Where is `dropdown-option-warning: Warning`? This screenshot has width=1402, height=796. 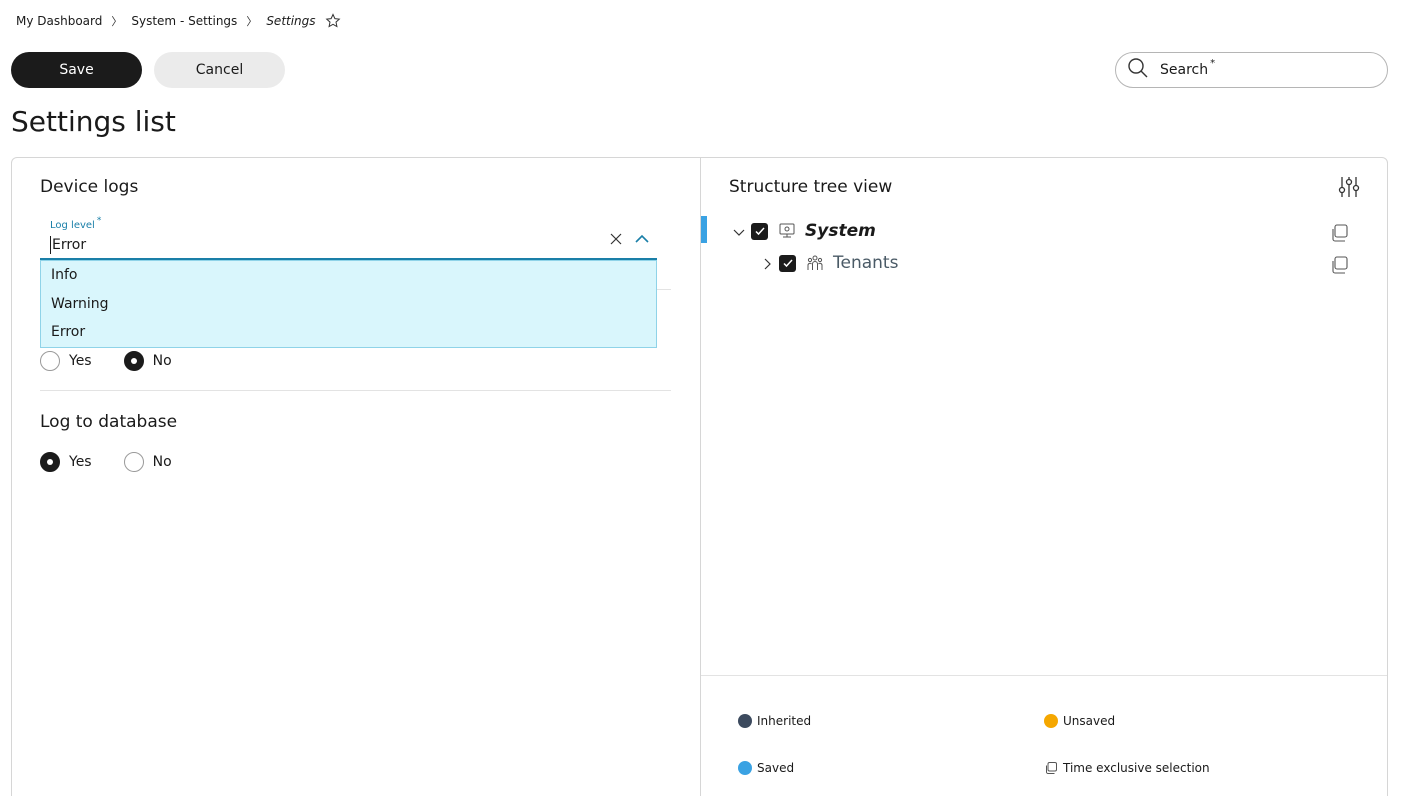
dropdown-option-warning: Warning is located at coordinates (348, 304).